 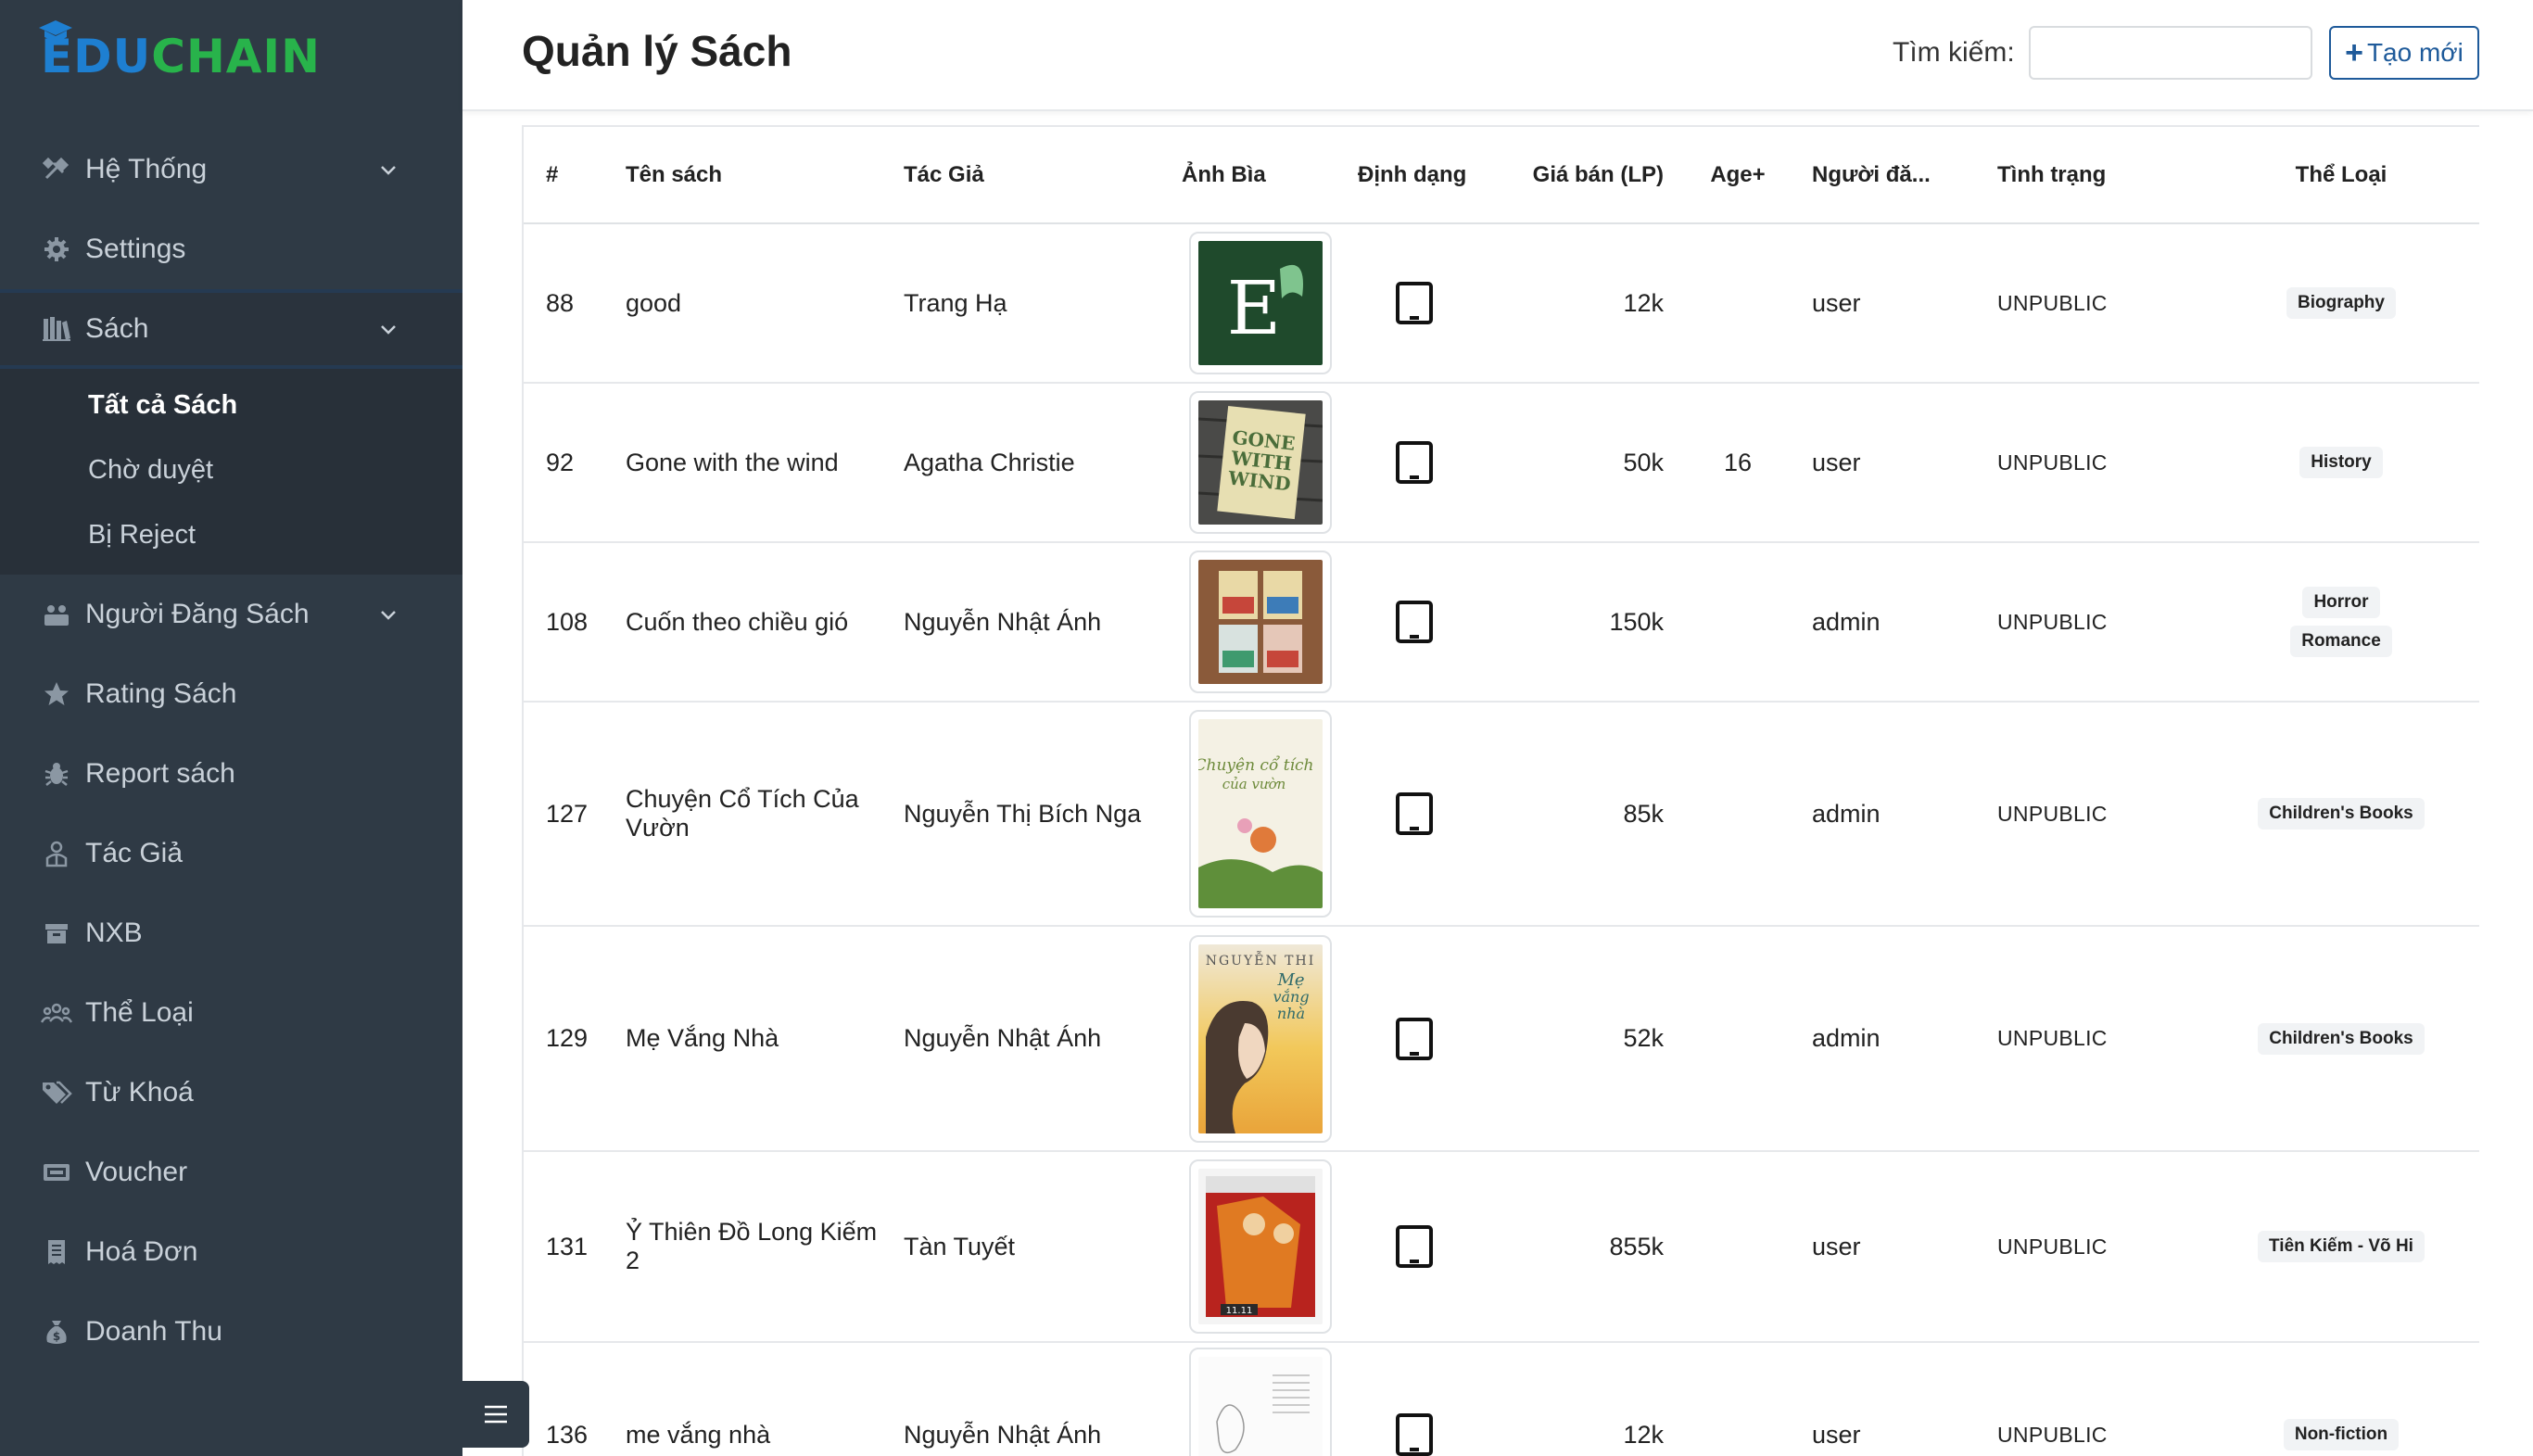 I want to click on row-price: 85k, so click(x=1585, y=814).